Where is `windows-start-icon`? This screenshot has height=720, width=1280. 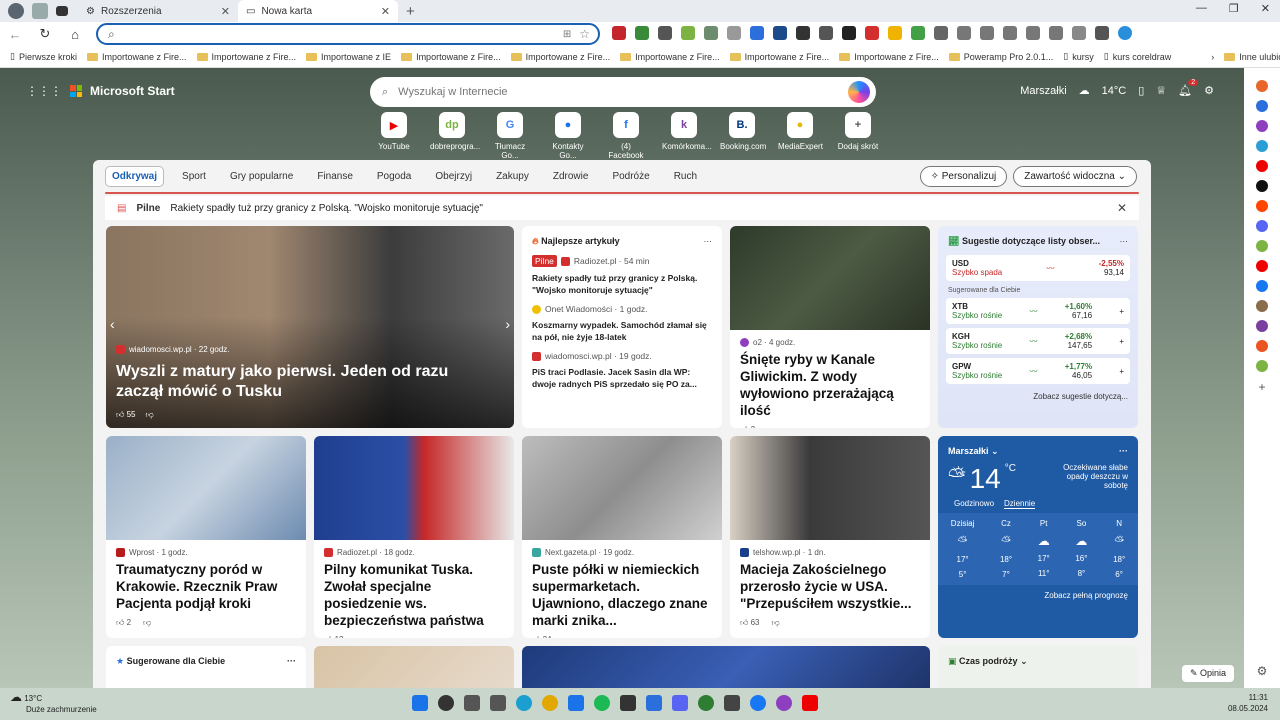 windows-start-icon is located at coordinates (420, 703).